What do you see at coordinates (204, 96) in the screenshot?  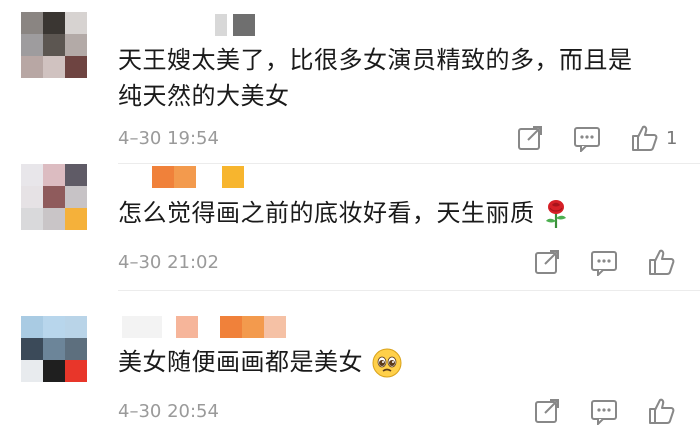 I see `comment-text-line: 纯天然的大美女` at bounding box center [204, 96].